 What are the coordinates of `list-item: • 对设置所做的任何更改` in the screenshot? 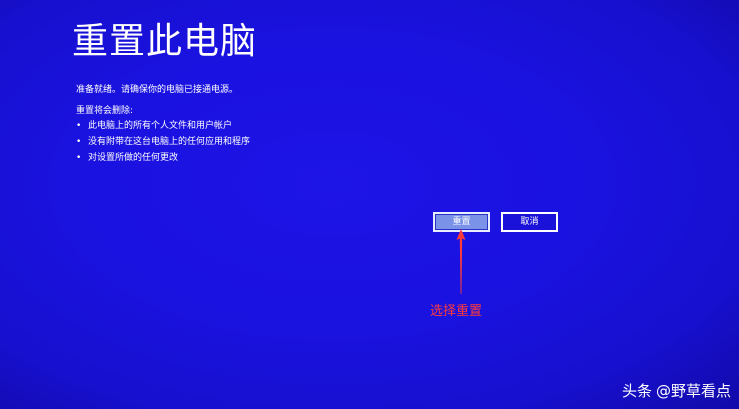 It's located at (163, 158).